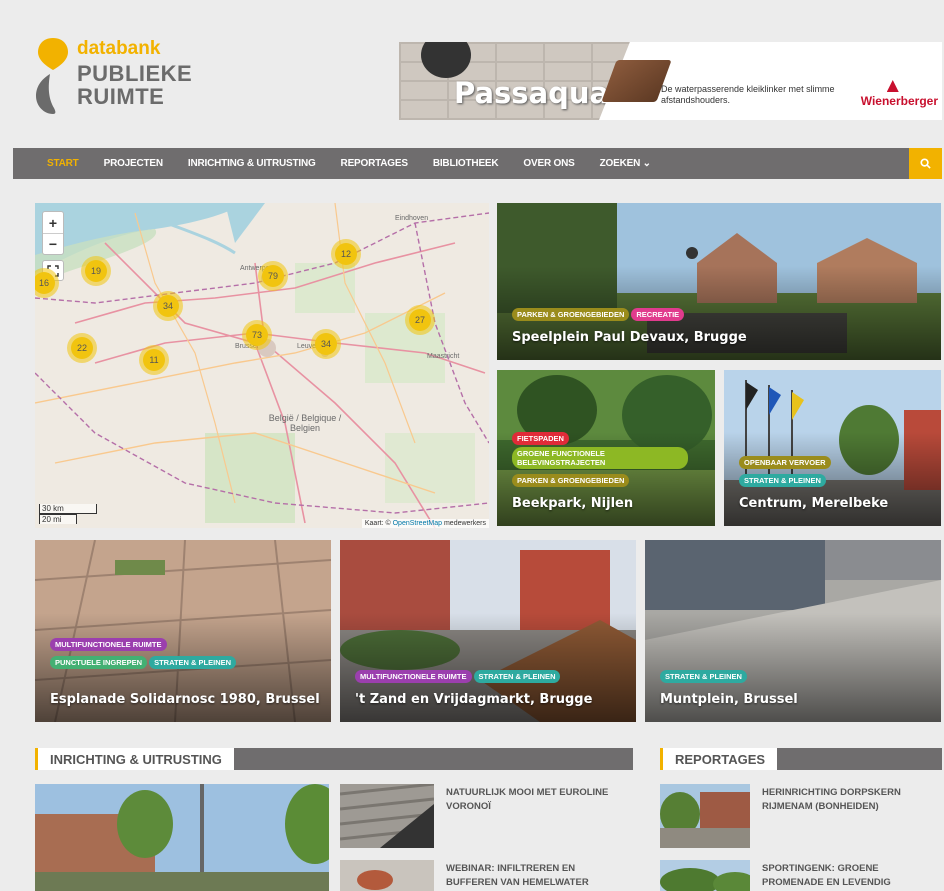 Image resolution: width=944 pixels, height=891 pixels. What do you see at coordinates (719, 759) in the screenshot?
I see `section-title: REPORTAGES` at bounding box center [719, 759].